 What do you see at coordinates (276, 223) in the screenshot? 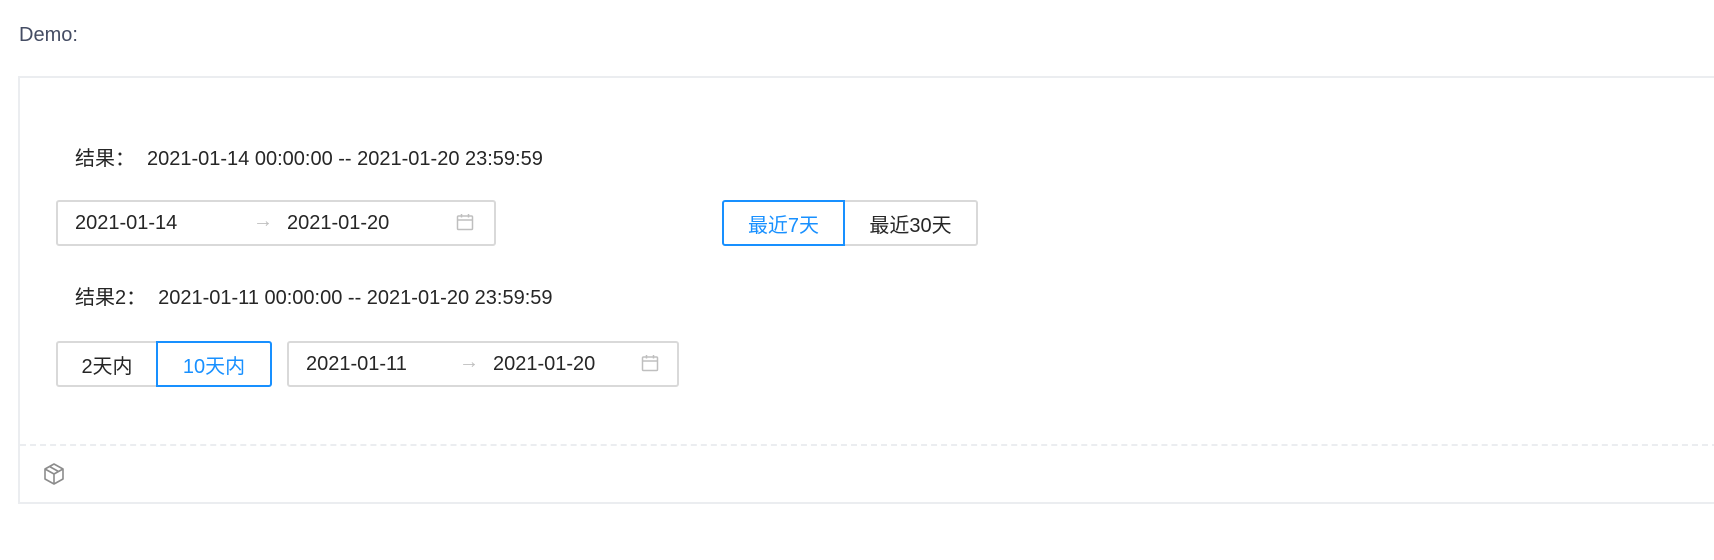
I see `date-range-picker-1: 2021-01-14 → 2021-01-20` at bounding box center [276, 223].